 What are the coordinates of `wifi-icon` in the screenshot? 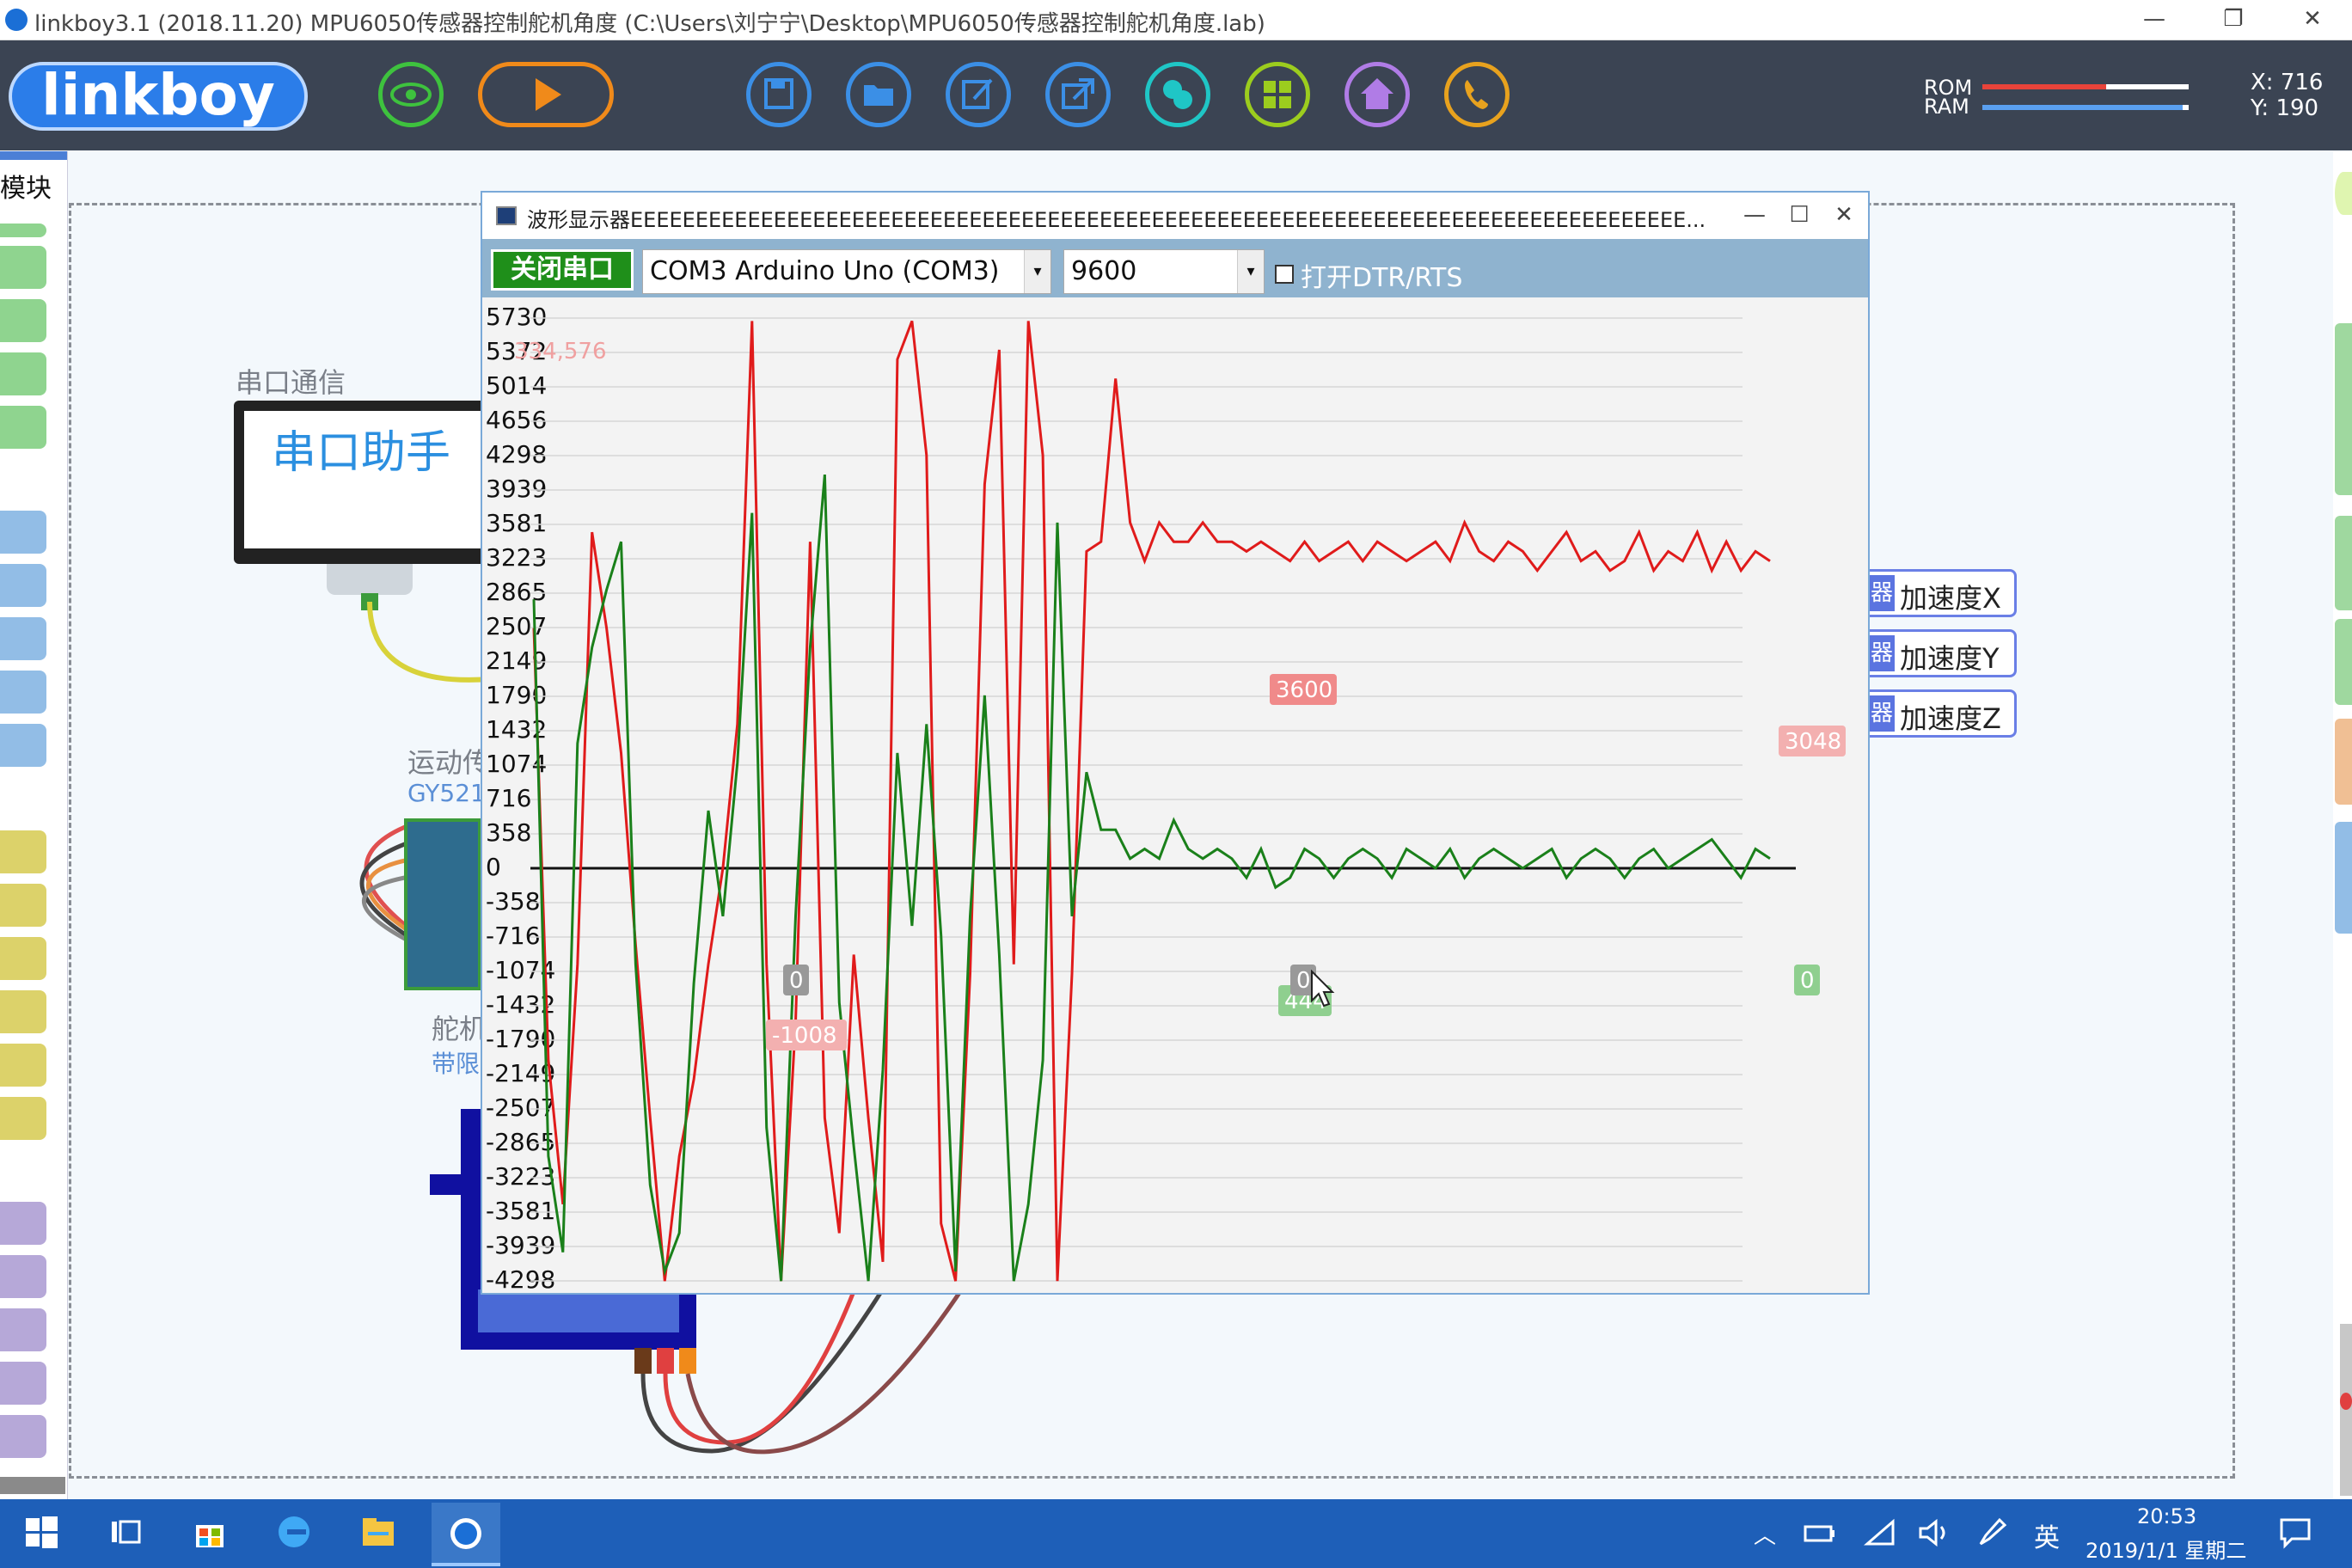 It's located at (1883, 1537).